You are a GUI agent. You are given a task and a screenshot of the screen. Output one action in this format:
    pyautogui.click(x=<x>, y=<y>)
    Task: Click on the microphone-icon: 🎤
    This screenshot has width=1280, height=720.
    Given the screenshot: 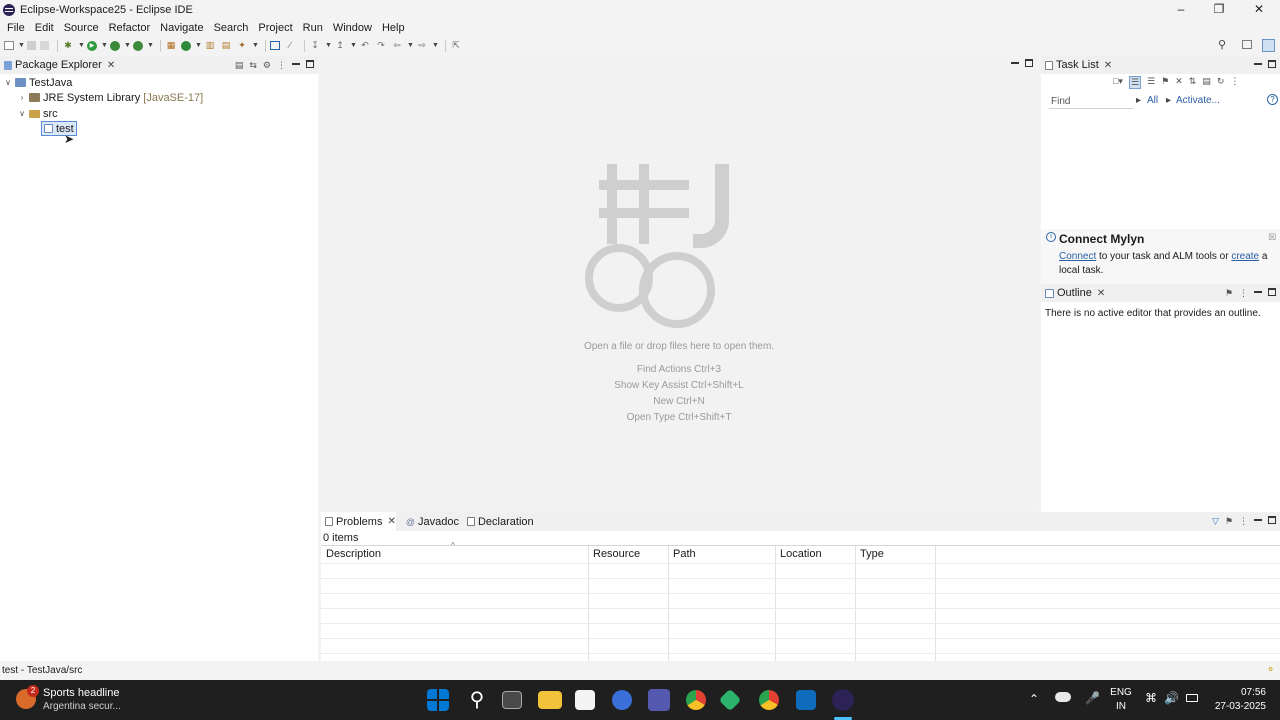 What is the action you would take?
    pyautogui.click(x=1092, y=698)
    